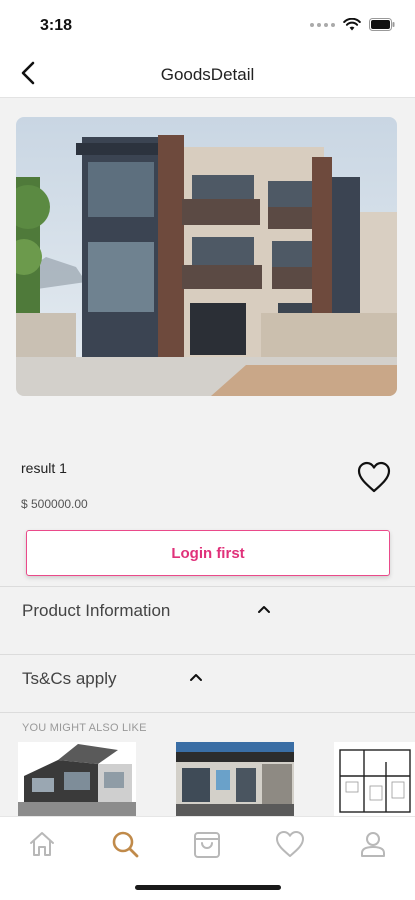  I want to click on section-tscs: Ts&Cs apply, so click(207, 683).